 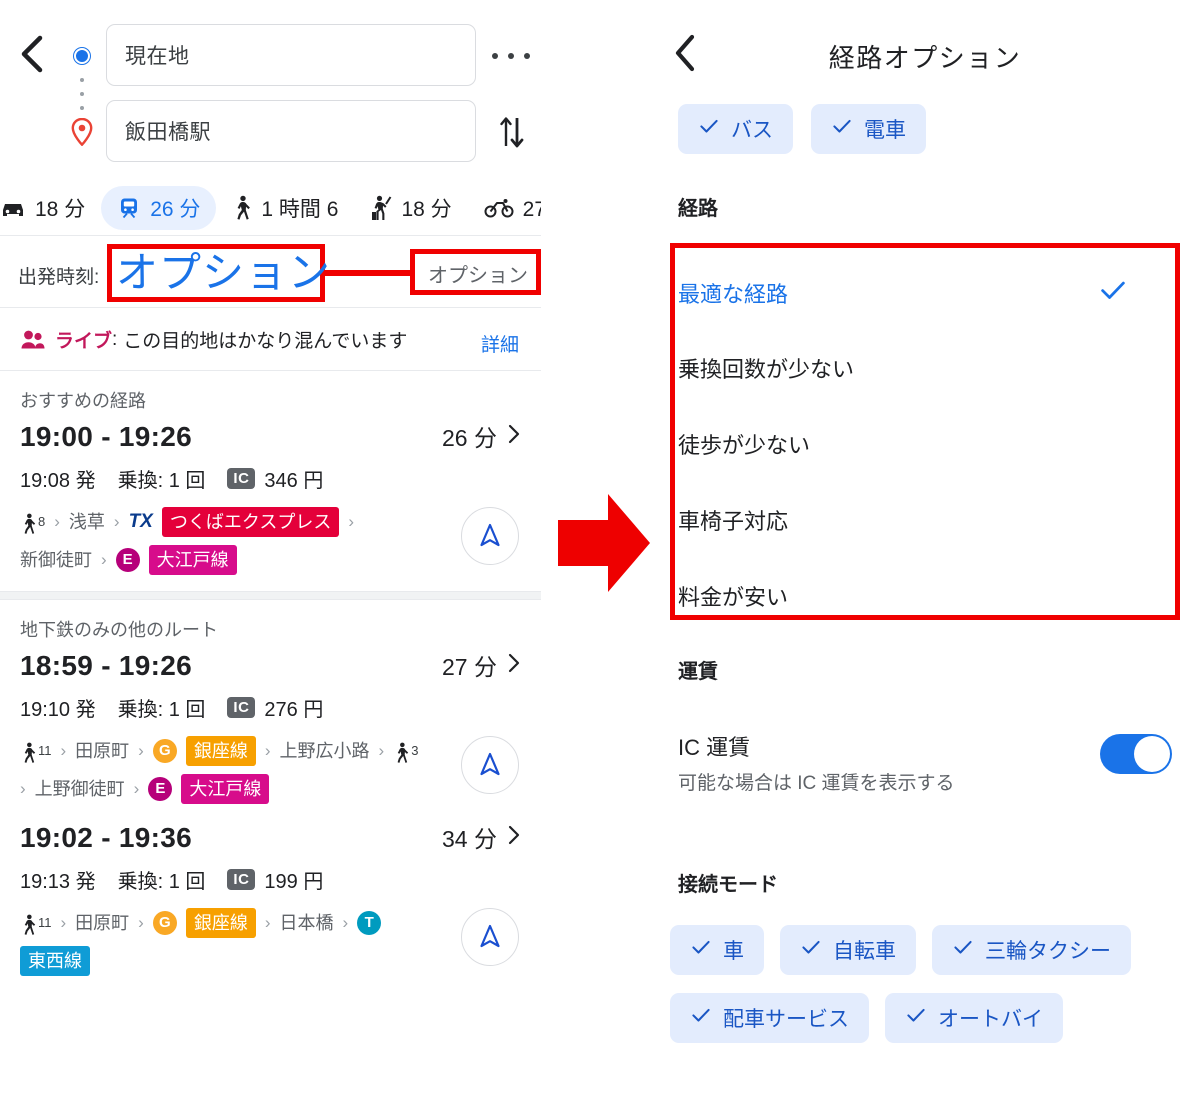 What do you see at coordinates (175, 209) in the screenshot?
I see `travel-mode-duration: 26 分` at bounding box center [175, 209].